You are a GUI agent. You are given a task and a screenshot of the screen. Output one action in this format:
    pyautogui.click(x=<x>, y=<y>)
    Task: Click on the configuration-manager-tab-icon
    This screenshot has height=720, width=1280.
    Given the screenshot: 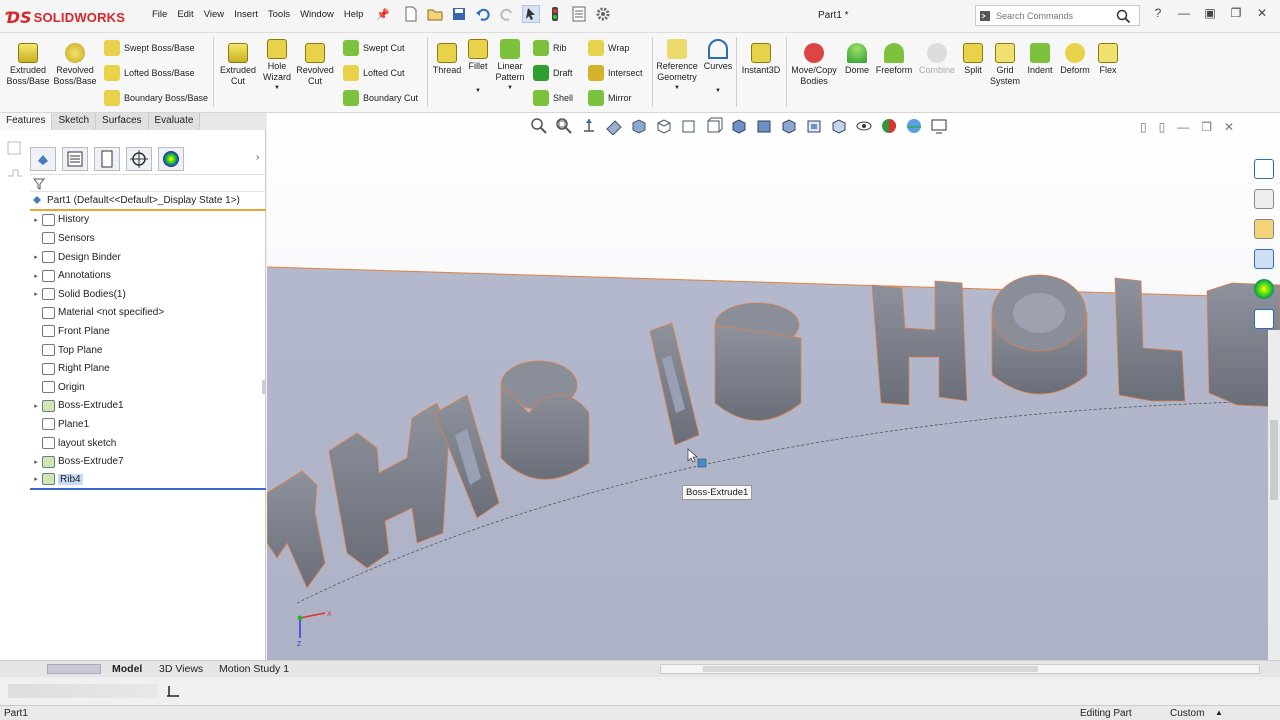 What is the action you would take?
    pyautogui.click(x=107, y=159)
    